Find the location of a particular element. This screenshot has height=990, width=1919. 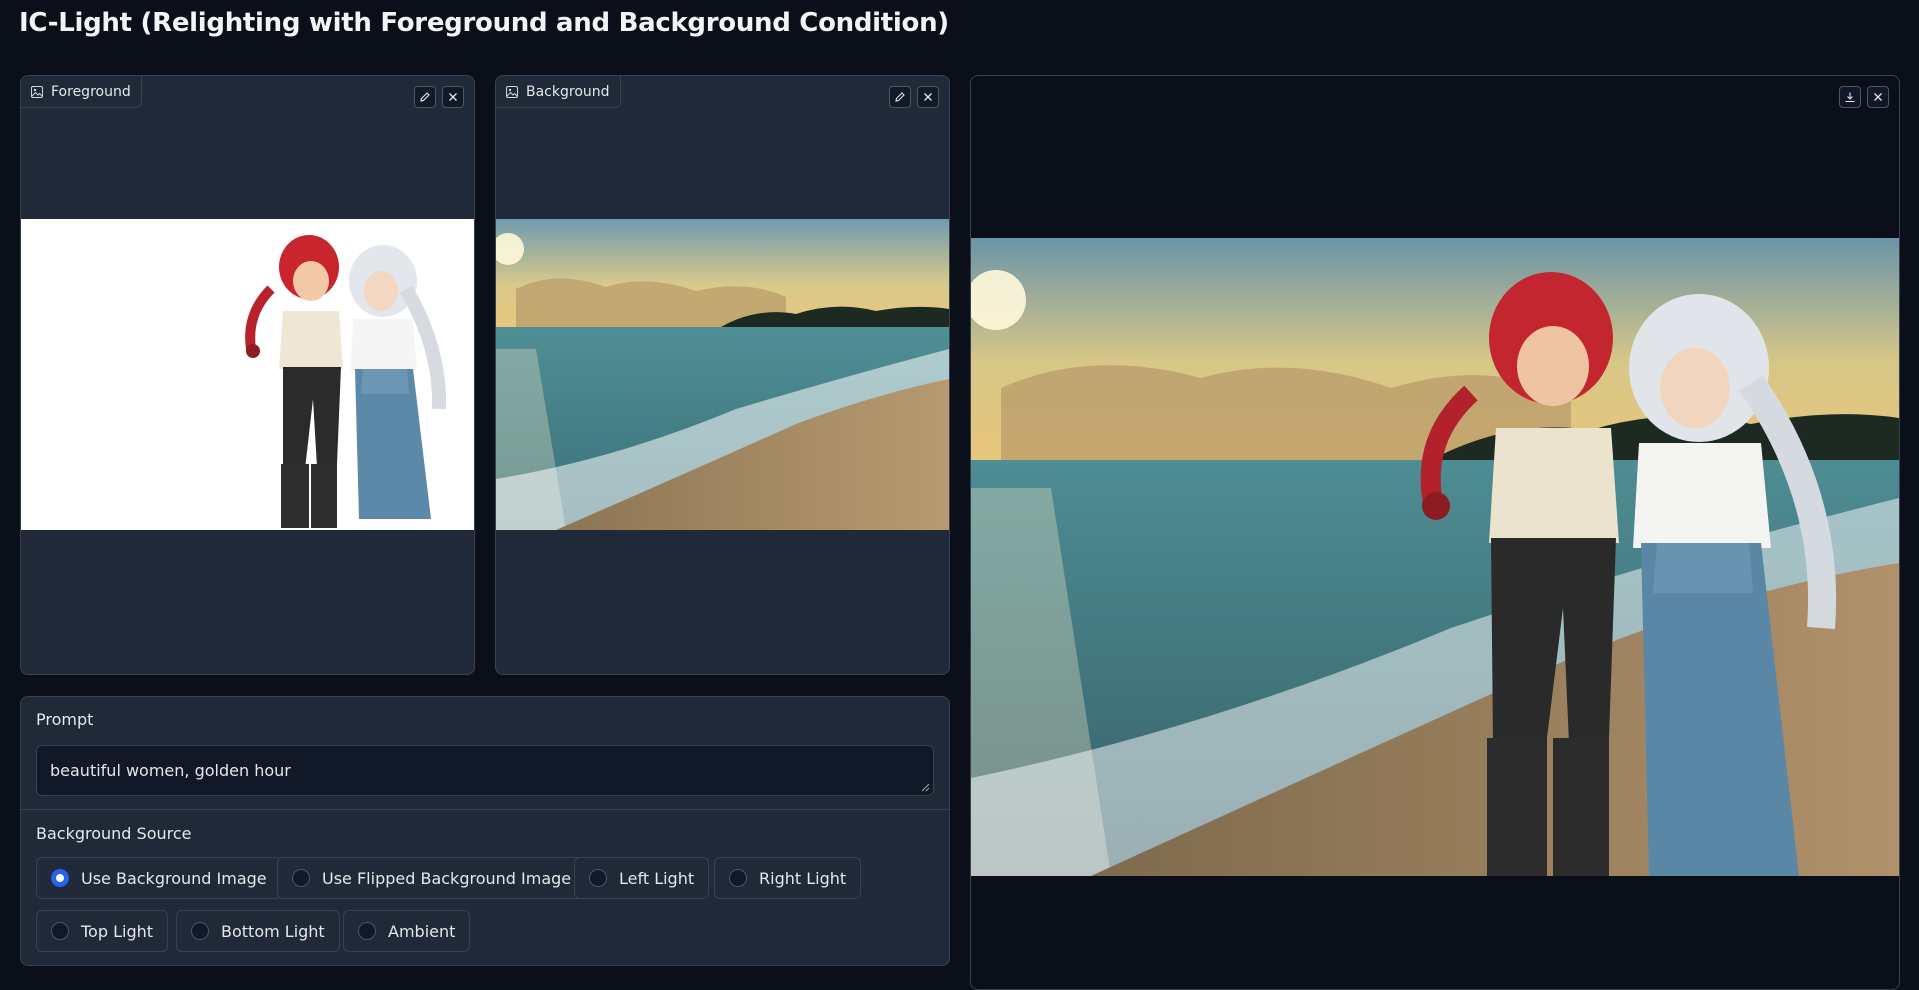

radio-bottom-light: Bottom Light is located at coordinates (258, 931).